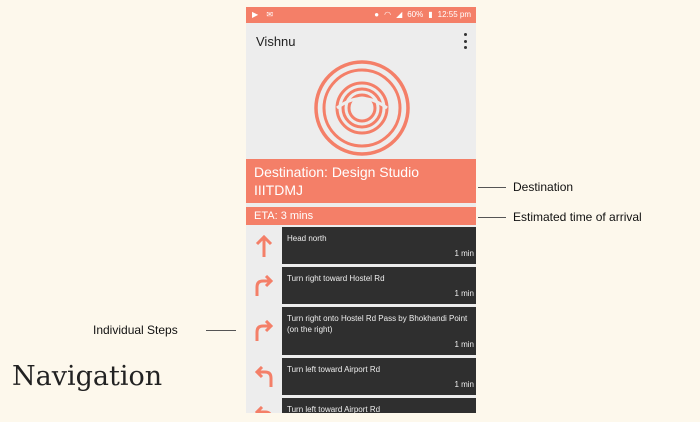  Describe the element at coordinates (465, 41) in the screenshot. I see `more-vert-icon` at that location.